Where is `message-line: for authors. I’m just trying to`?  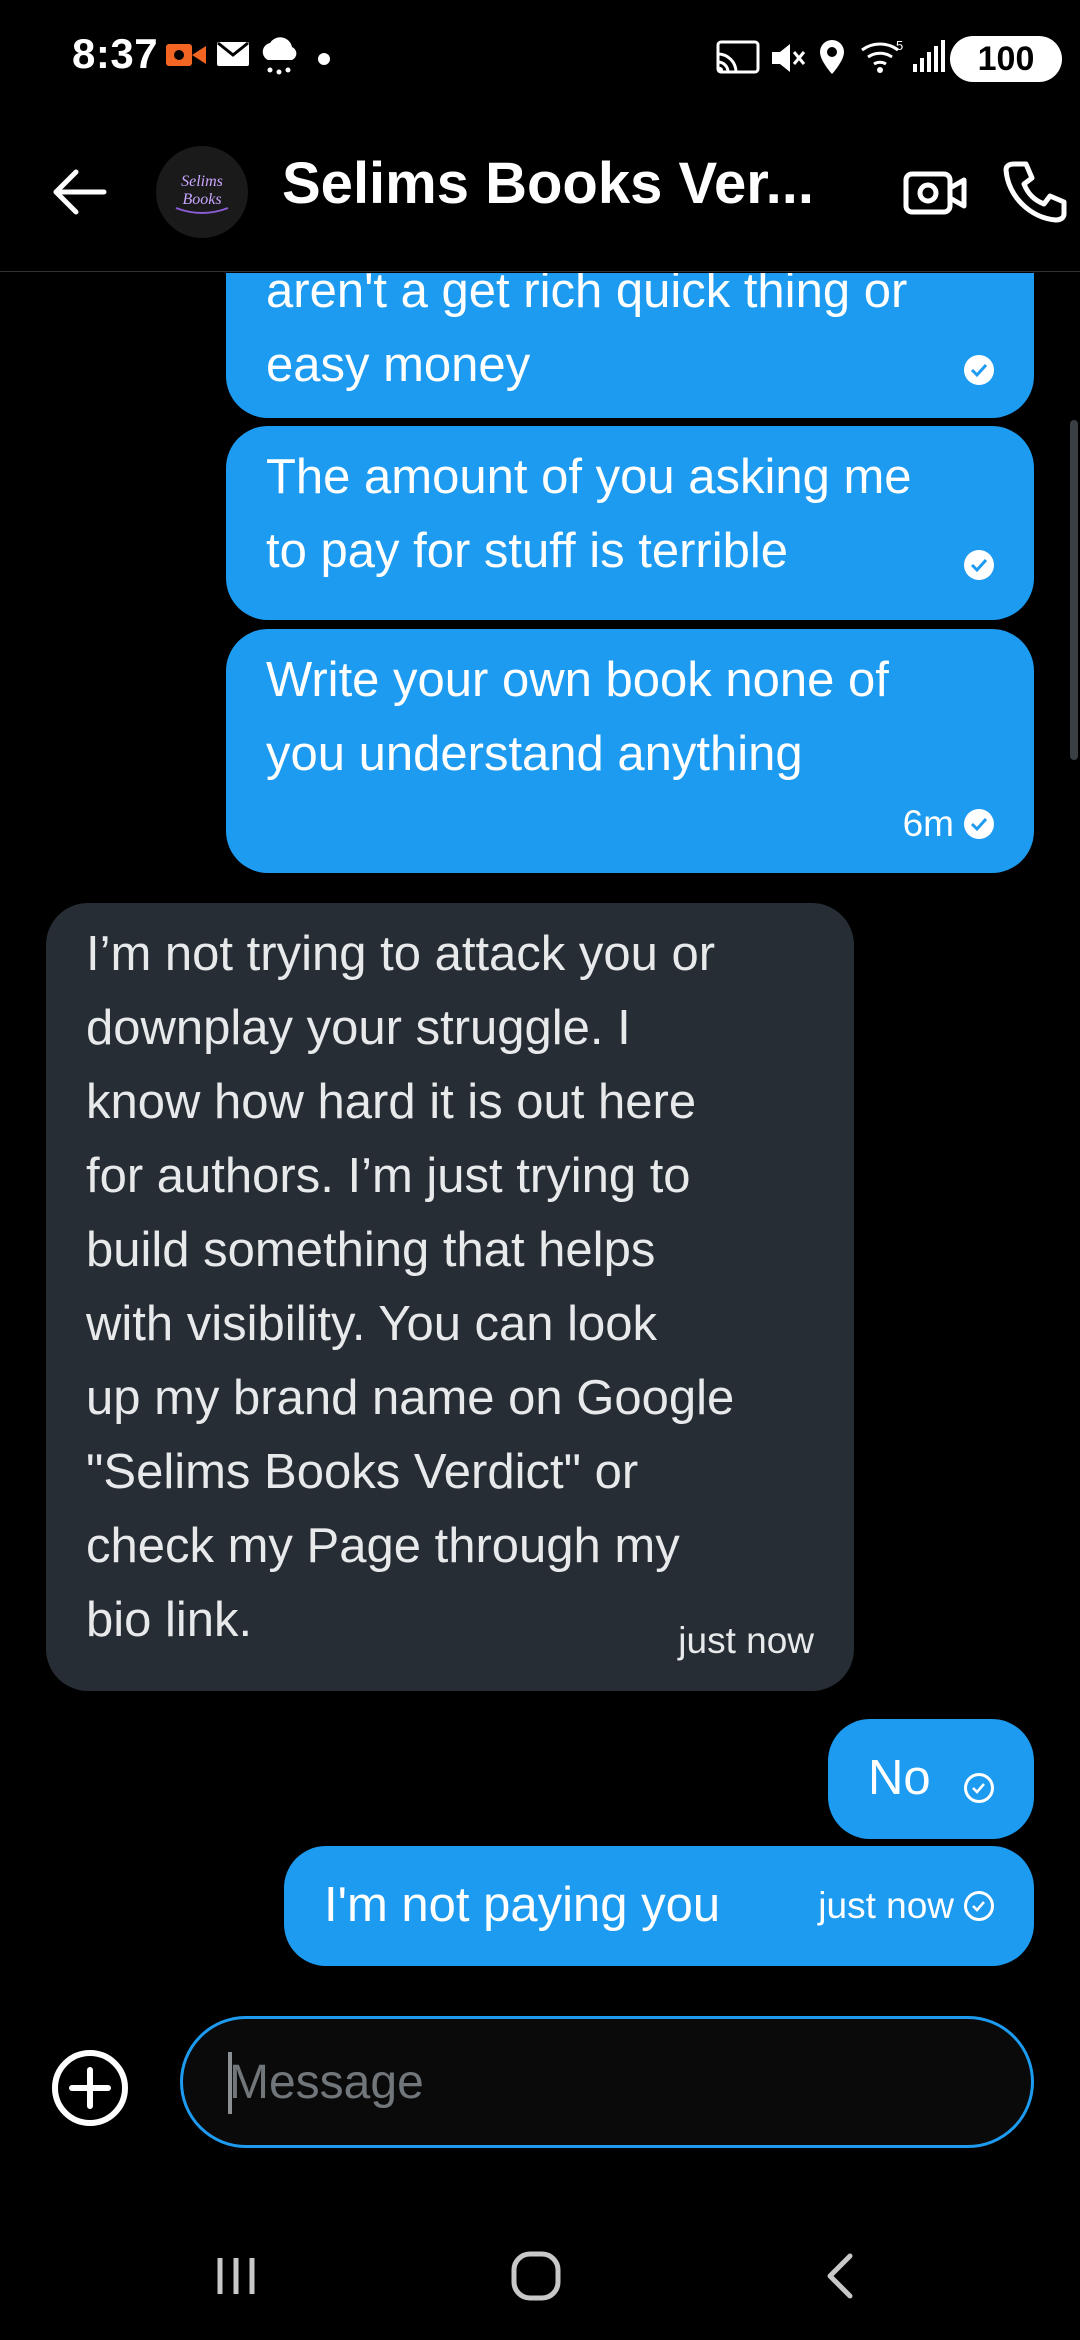
message-line: for authors. I’m just trying to is located at coordinates (388, 1176).